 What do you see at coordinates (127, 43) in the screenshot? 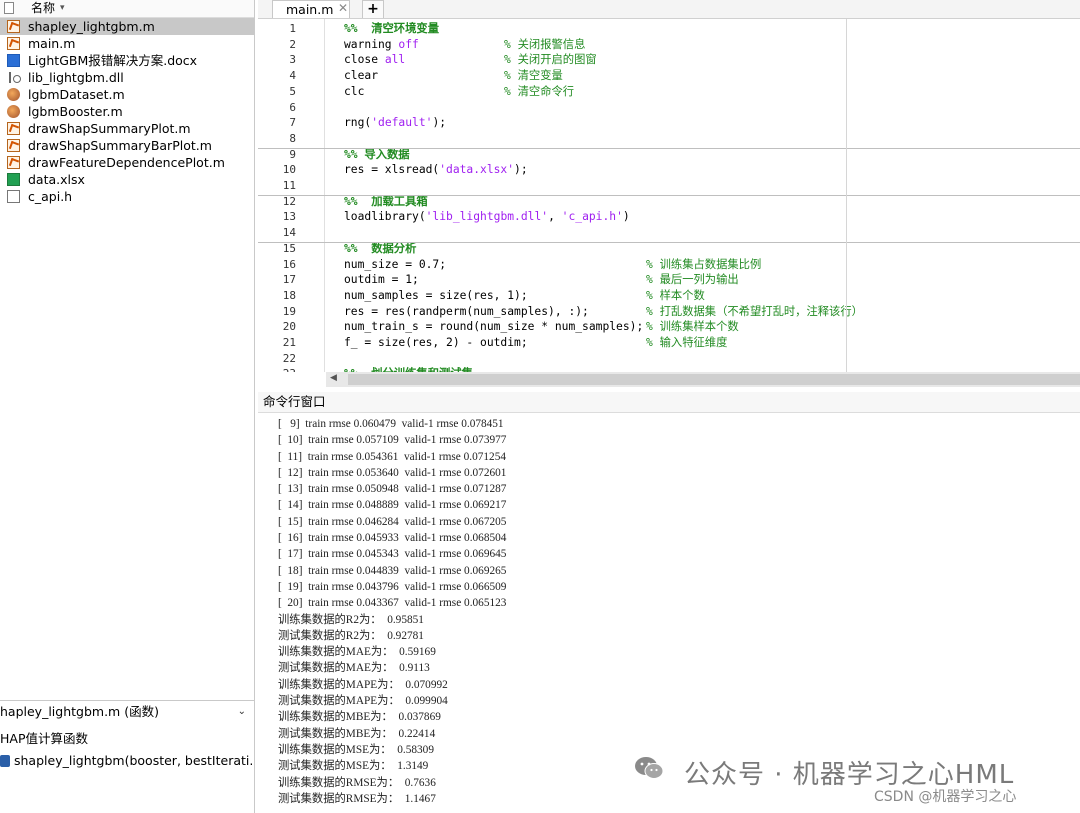
I see `file-item: main.m` at bounding box center [127, 43].